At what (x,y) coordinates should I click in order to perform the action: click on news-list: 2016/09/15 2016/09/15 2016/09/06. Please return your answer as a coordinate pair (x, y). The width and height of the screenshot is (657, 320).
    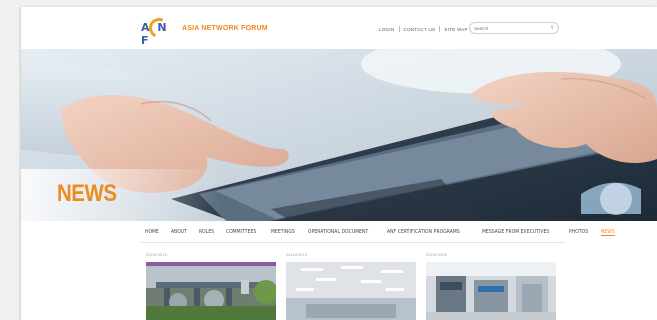
    Looking at the image, I should click on (351, 286).